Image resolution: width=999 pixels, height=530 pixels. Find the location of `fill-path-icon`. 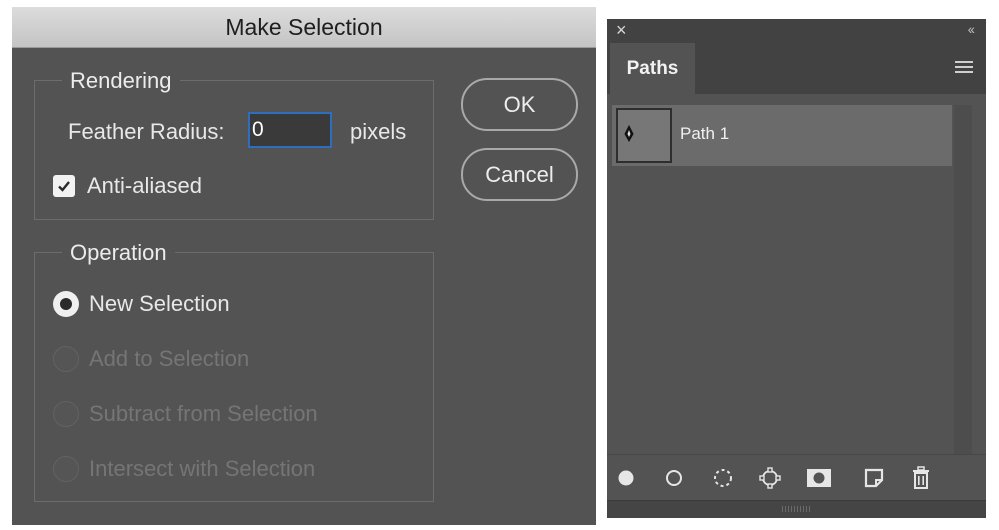

fill-path-icon is located at coordinates (626, 478).